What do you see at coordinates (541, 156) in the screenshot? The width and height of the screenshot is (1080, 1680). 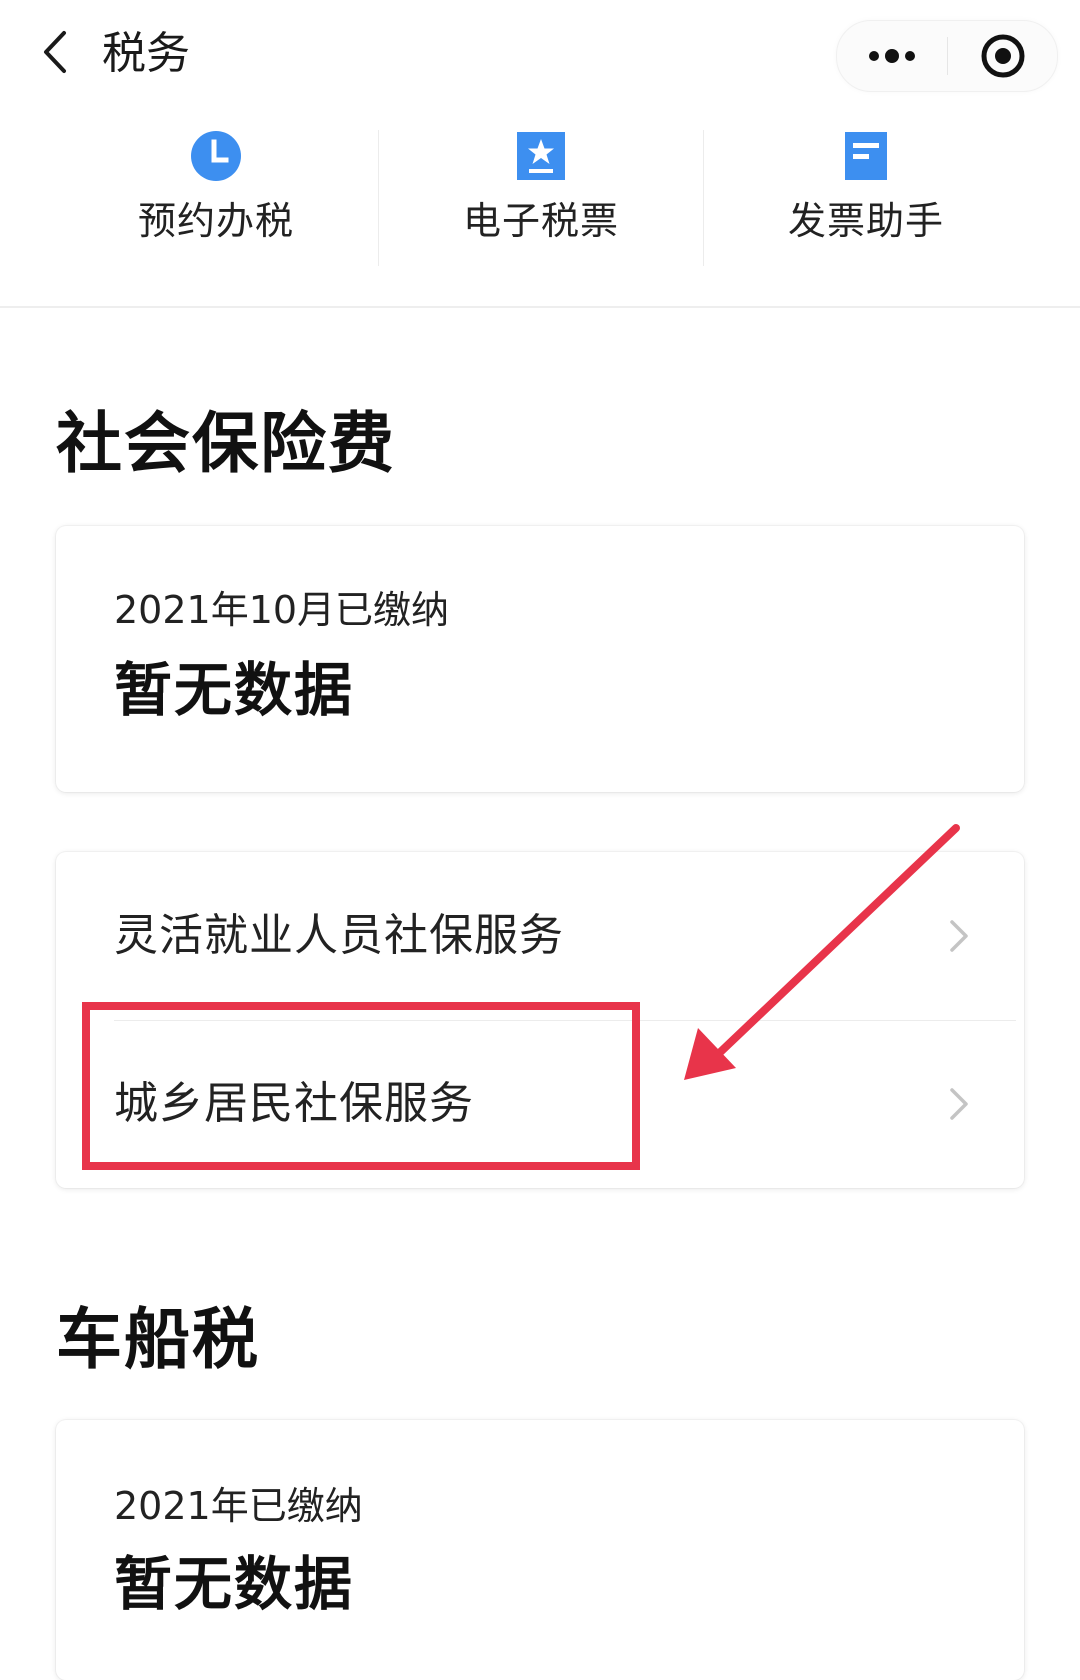 I see `star-ticket-icon` at bounding box center [541, 156].